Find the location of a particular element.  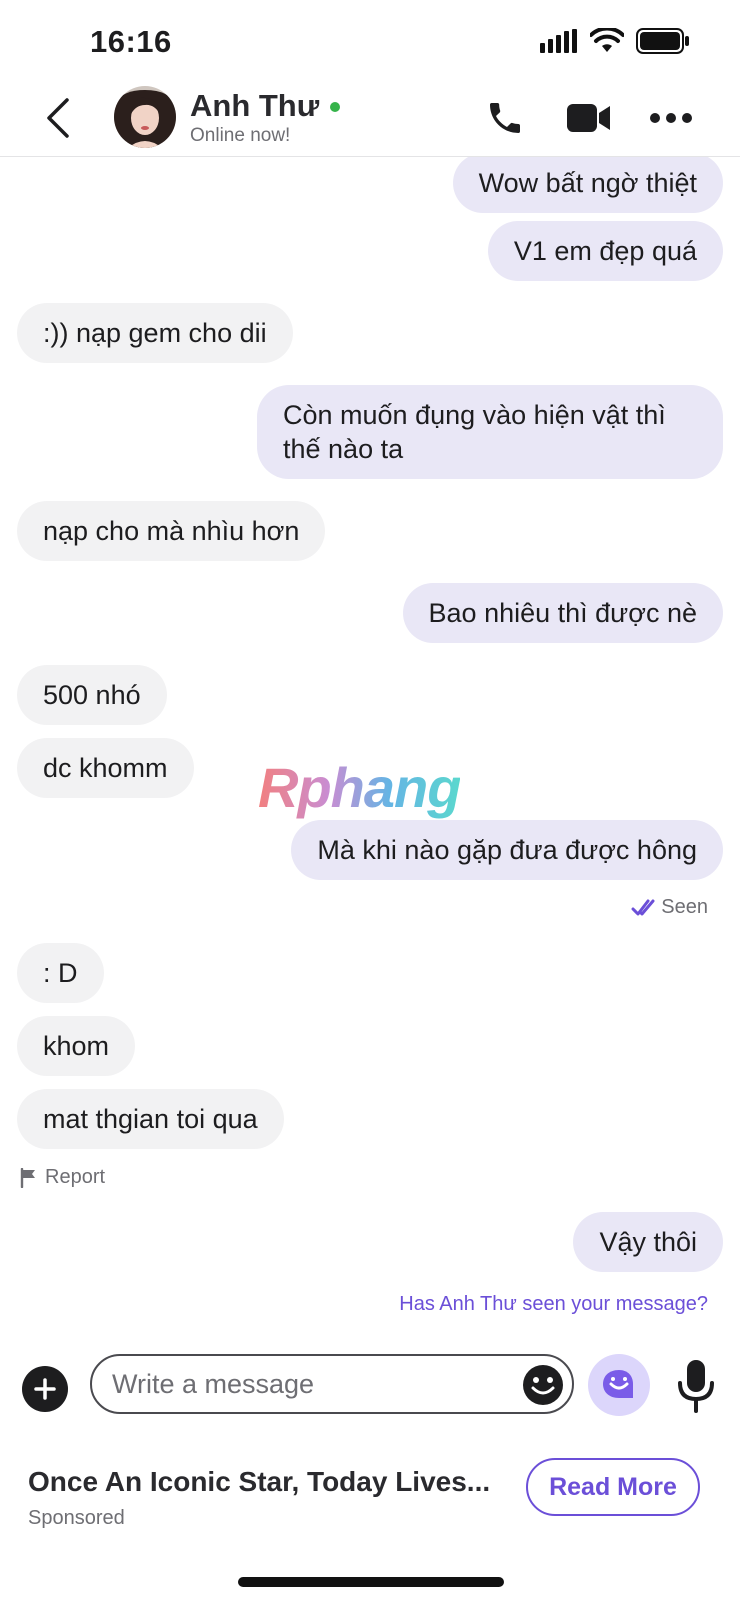

double-check-icon is located at coordinates (643, 907).